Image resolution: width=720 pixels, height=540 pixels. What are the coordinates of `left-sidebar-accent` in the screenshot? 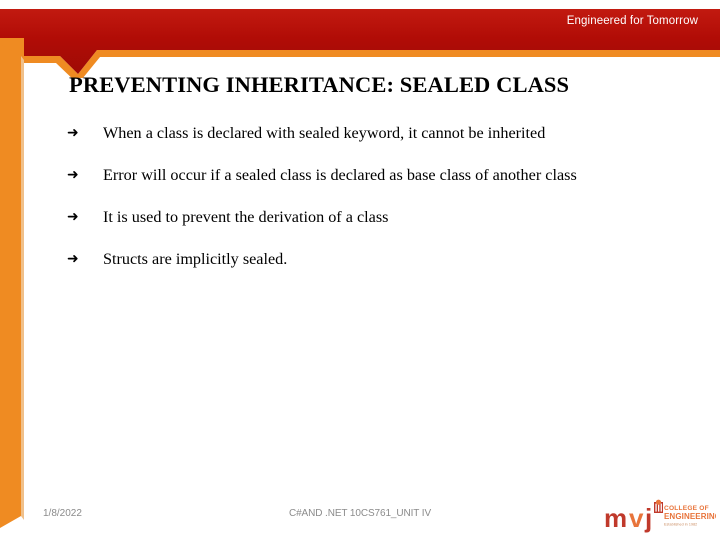 It's located at (12, 286).